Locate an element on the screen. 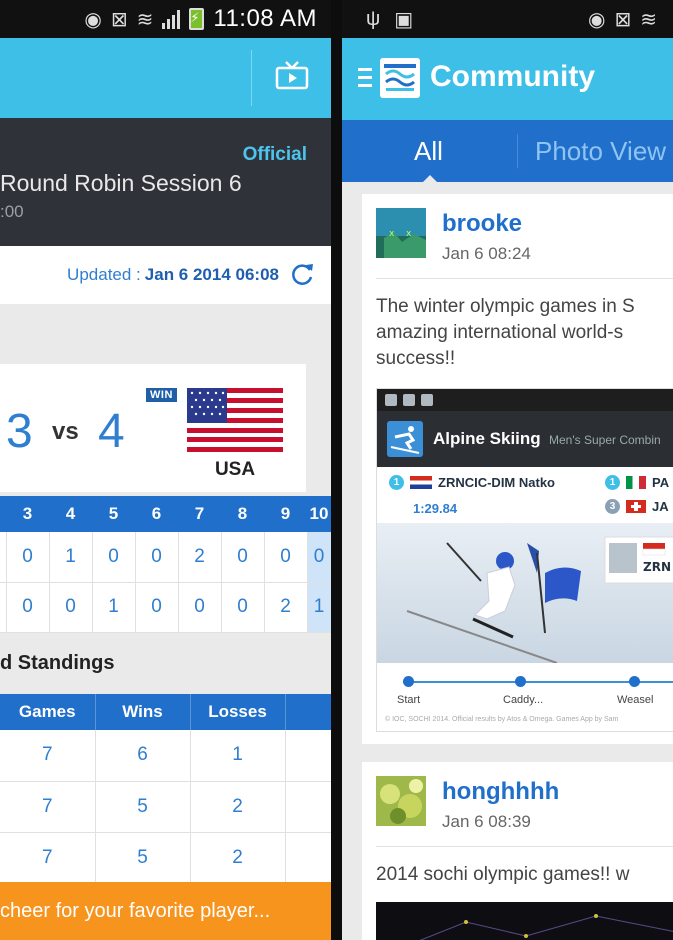 The image size is (673, 940). battery-icon is located at coordinates (197, 19).